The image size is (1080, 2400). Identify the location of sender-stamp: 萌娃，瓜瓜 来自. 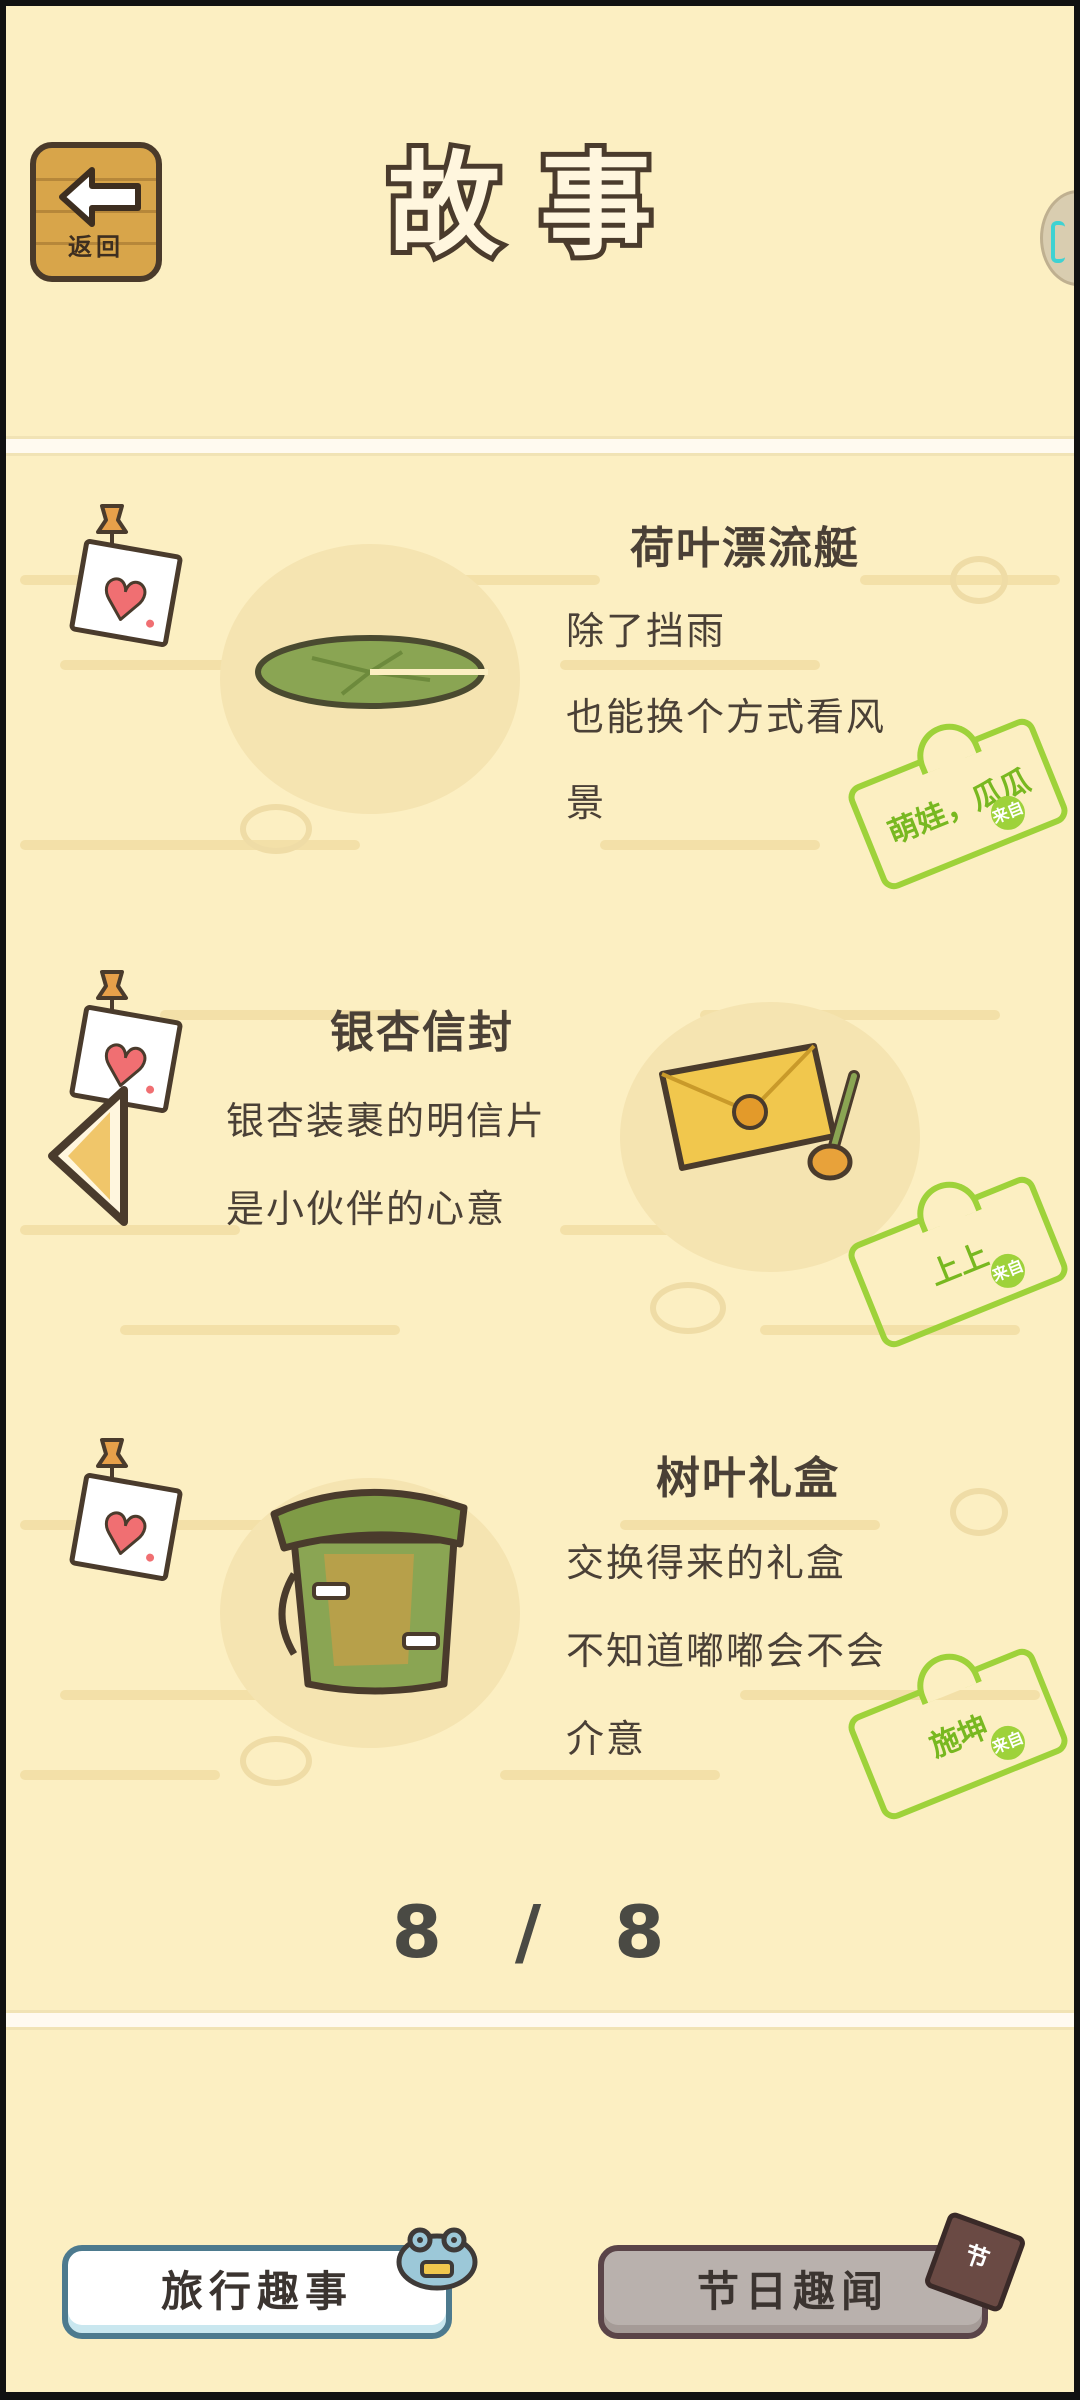
(958, 804).